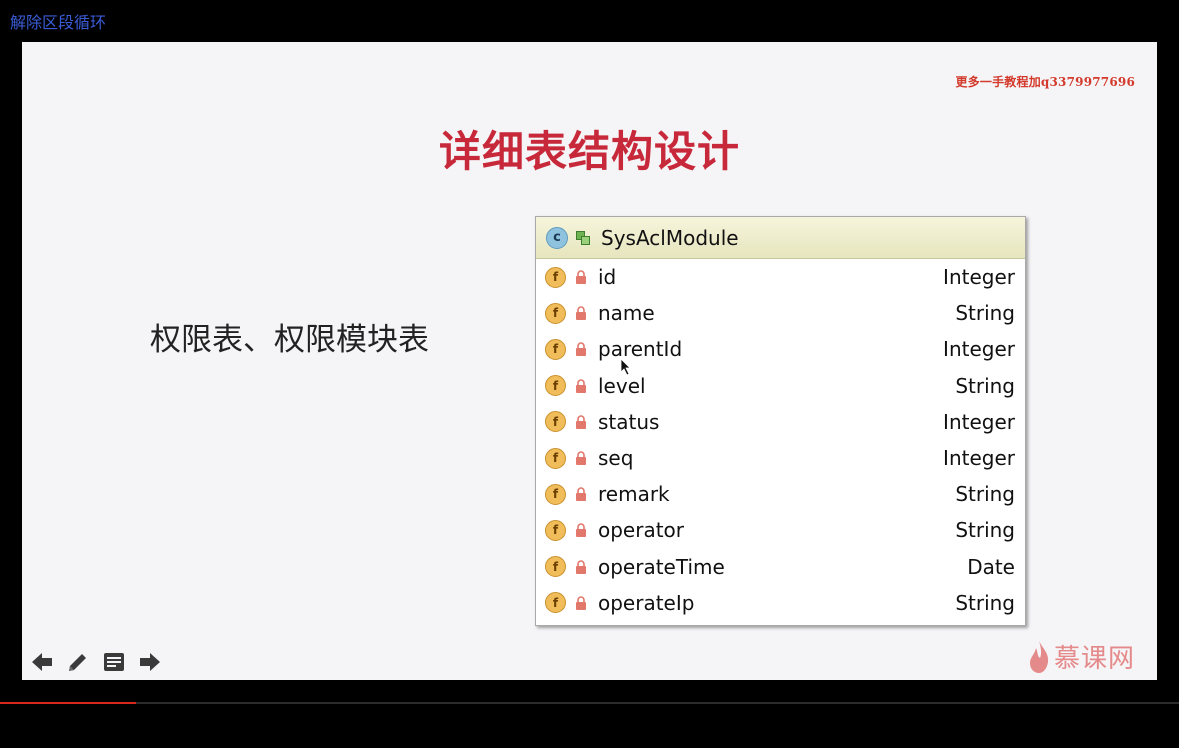 The image size is (1179, 748). Describe the element at coordinates (640, 349) in the screenshot. I see `field-name: parentId` at that location.